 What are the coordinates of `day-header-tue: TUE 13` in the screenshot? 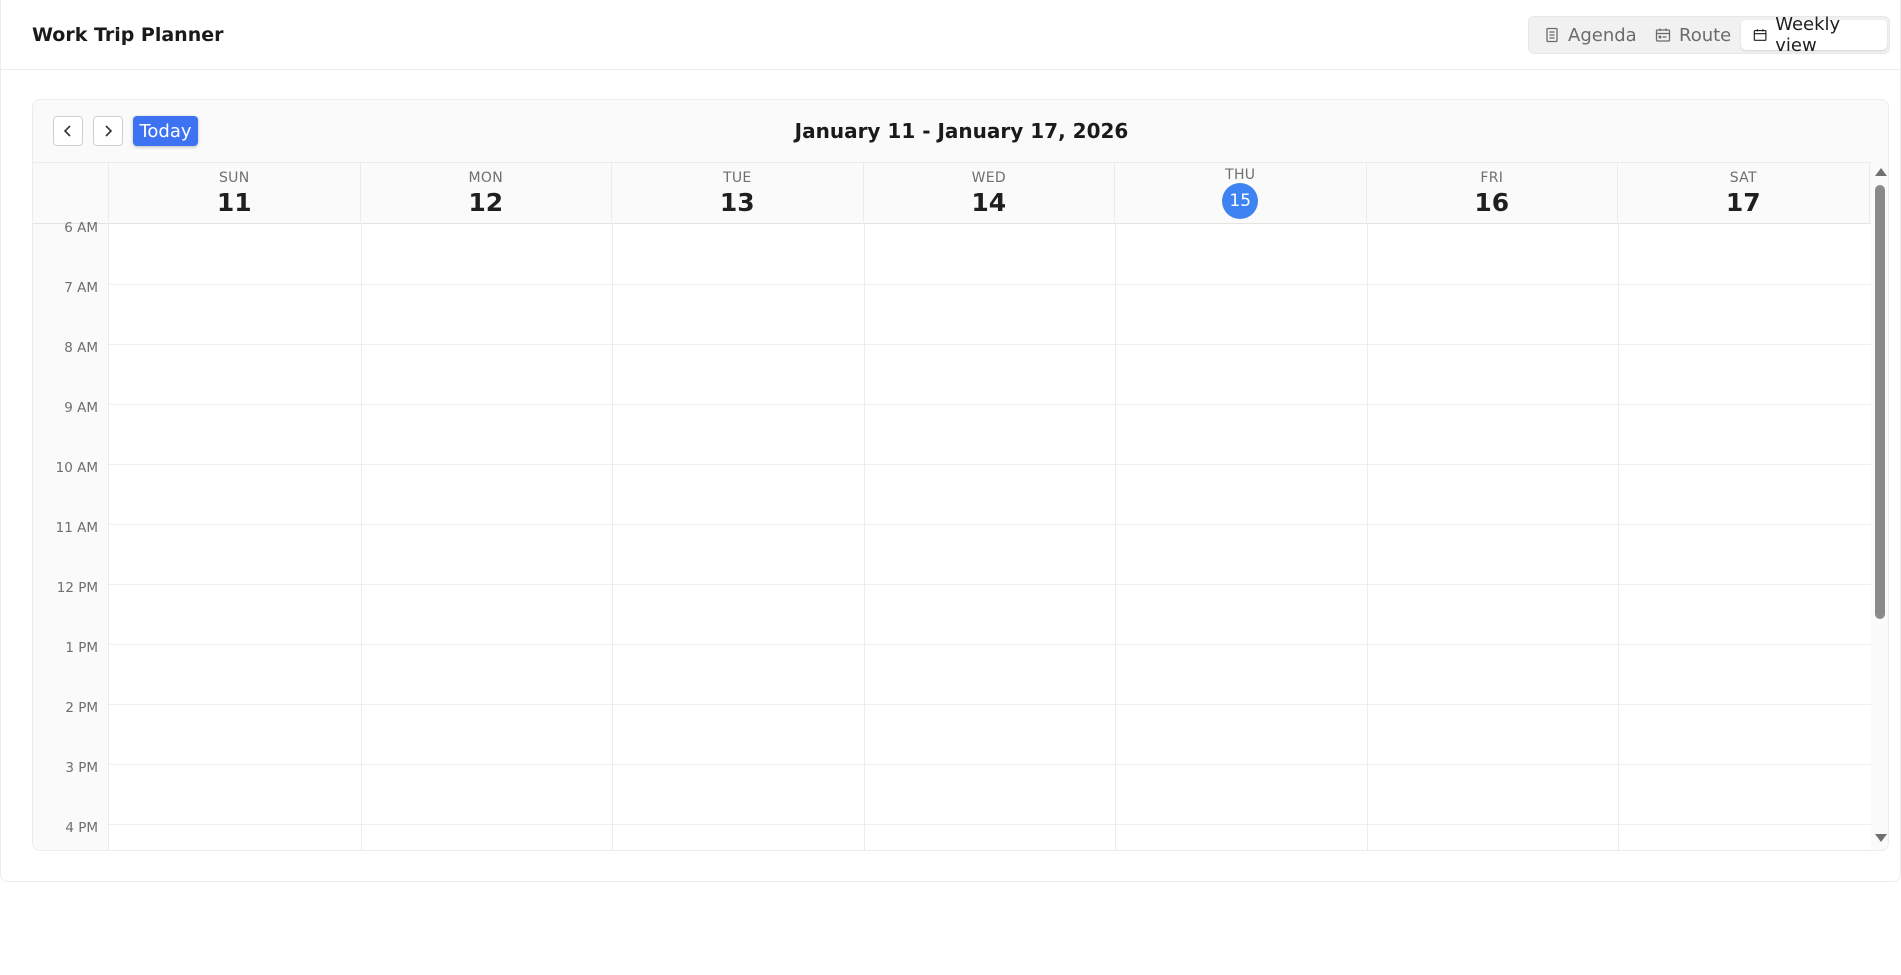 It's located at (738, 193).